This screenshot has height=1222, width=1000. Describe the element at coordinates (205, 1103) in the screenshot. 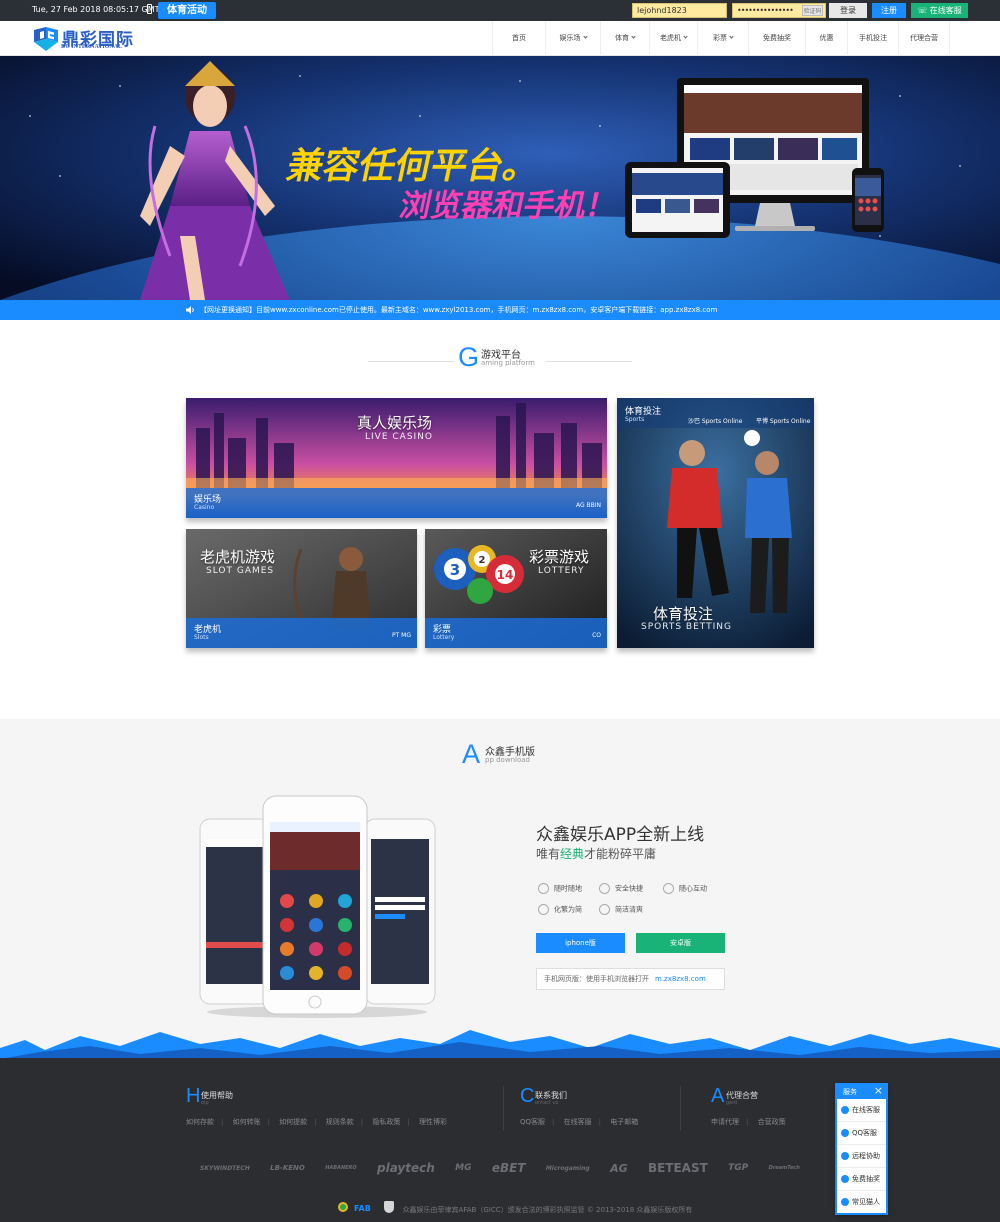

I see `footer-heading-en: elp` at that location.